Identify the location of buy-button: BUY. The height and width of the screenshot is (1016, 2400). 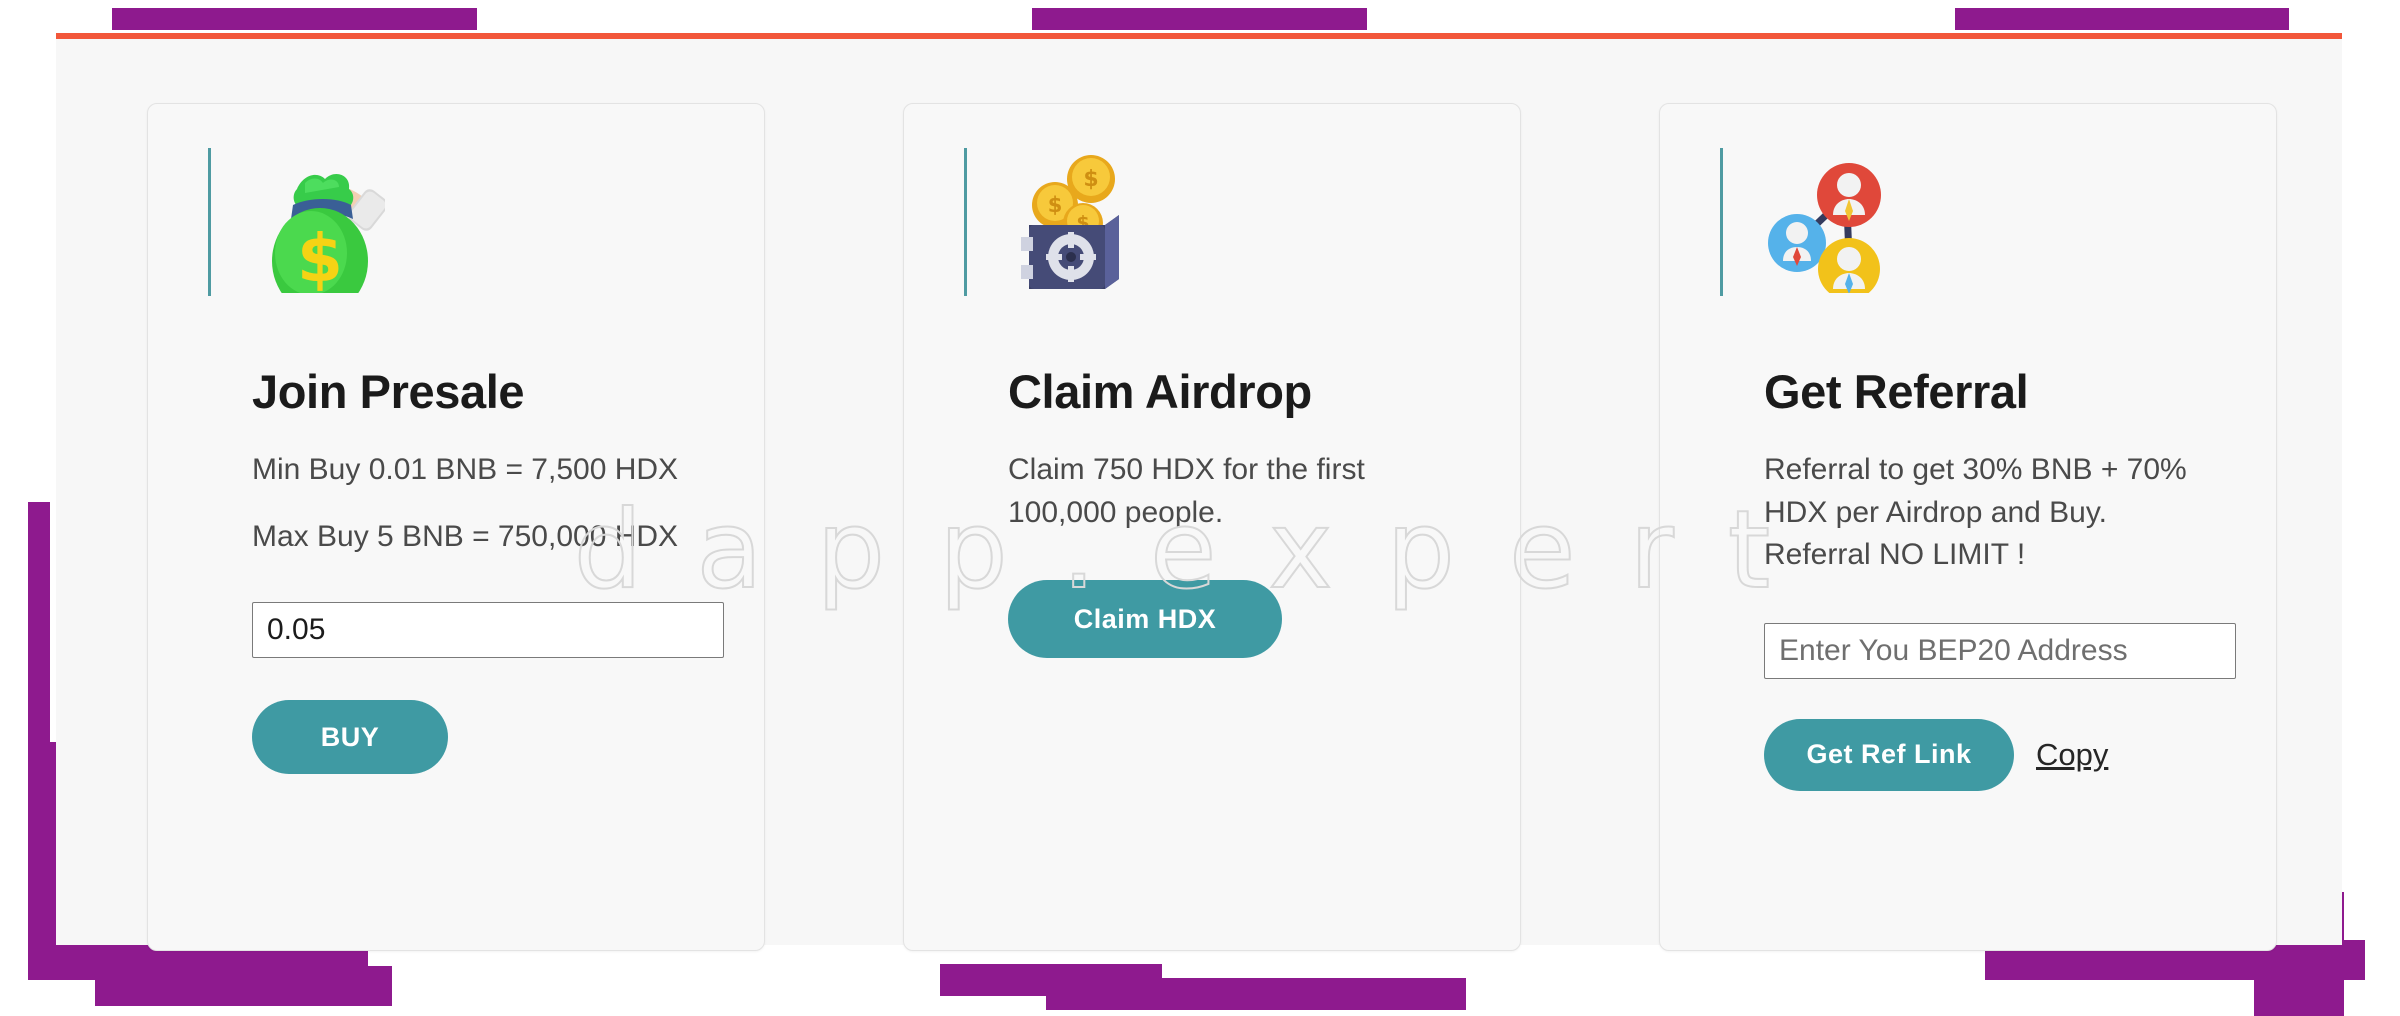
(350, 737).